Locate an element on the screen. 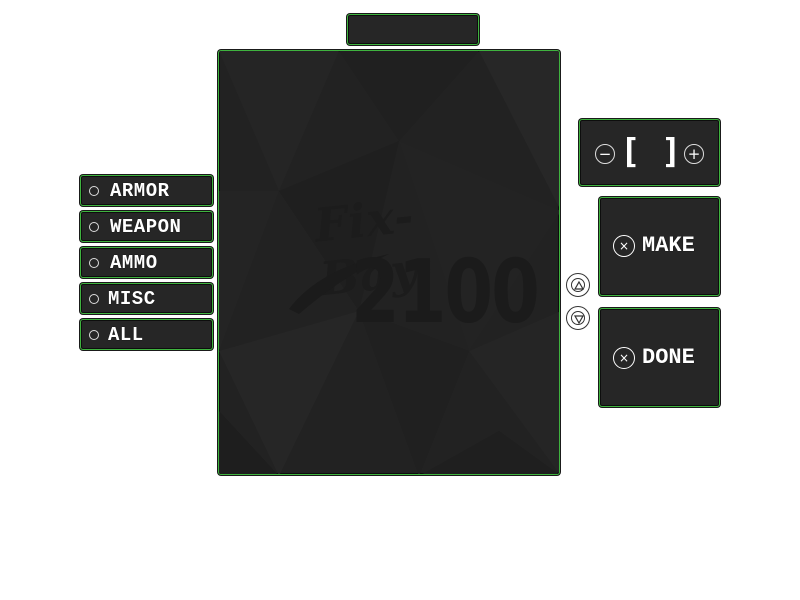 The image size is (800, 600). category-ammo: AMMO is located at coordinates (146, 262).